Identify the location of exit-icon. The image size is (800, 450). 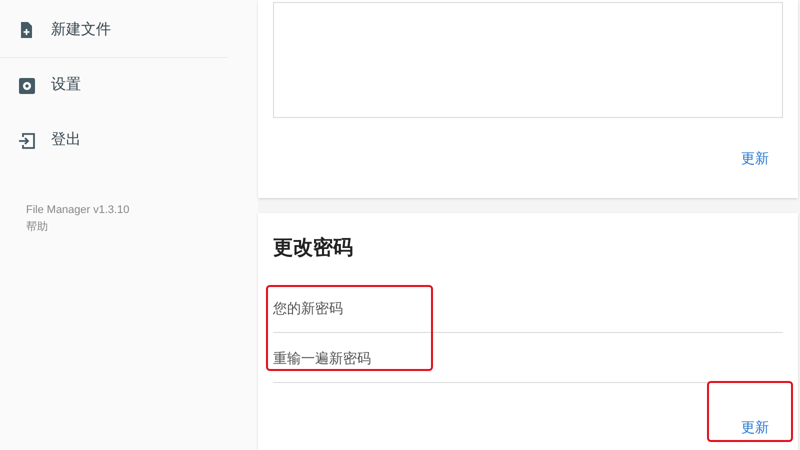
(27, 141).